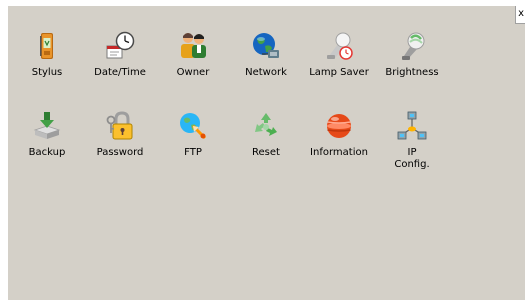 The image size is (525, 300). I want to click on reset-icon, so click(266, 124).